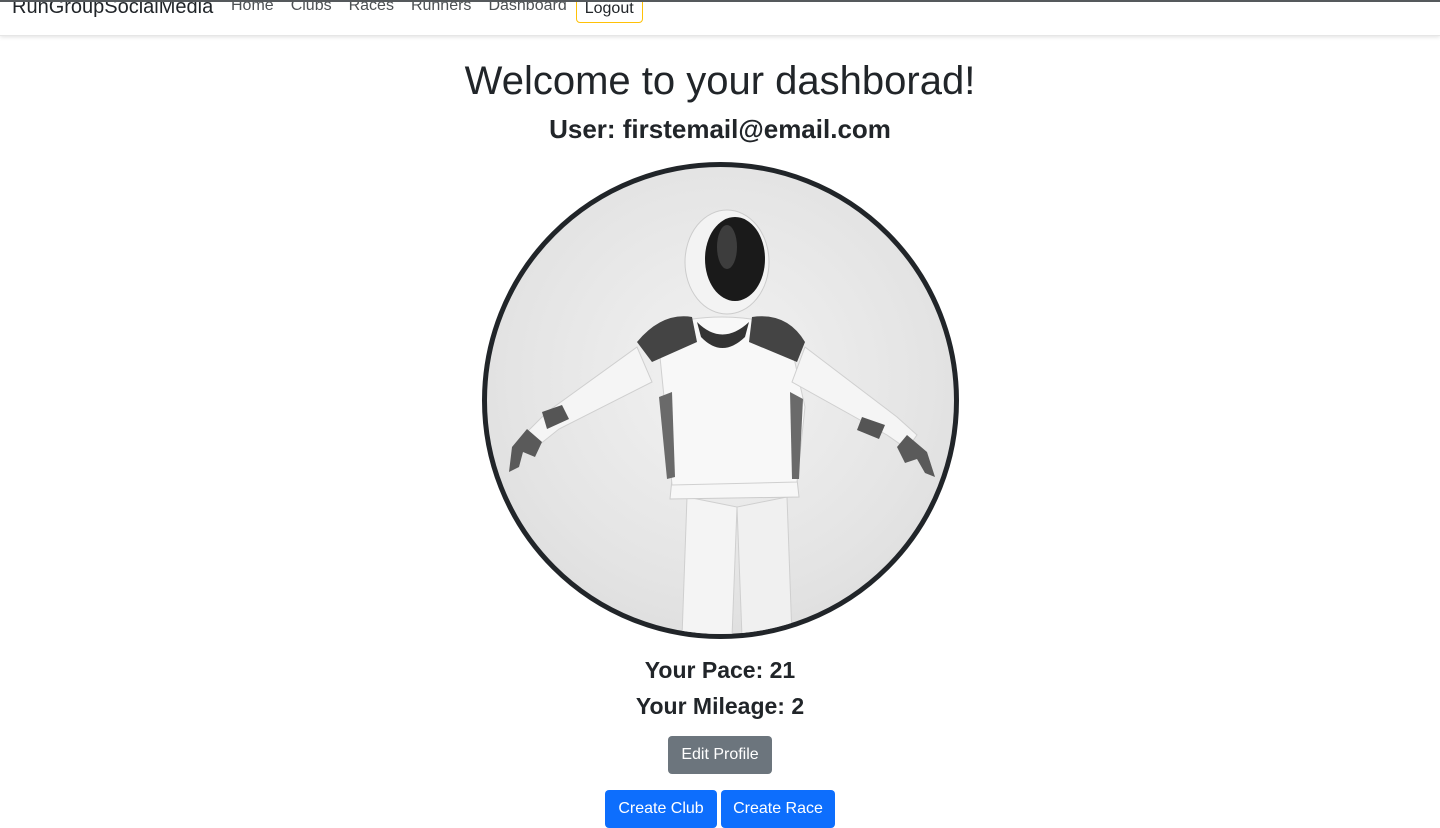 The image size is (1440, 828). What do you see at coordinates (720, 129) in the screenshot?
I see `user-email-heading: User: firstemail@email.com` at bounding box center [720, 129].